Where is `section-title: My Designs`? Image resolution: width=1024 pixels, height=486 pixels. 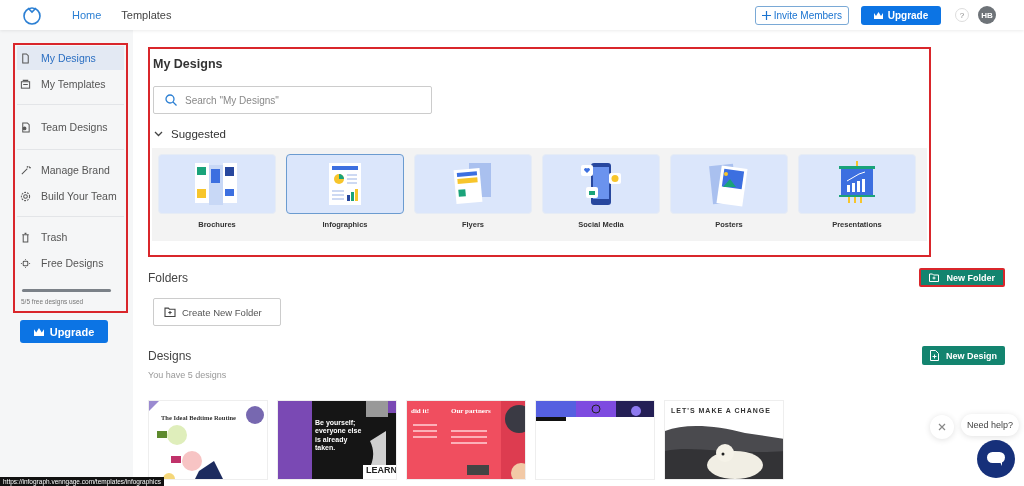 section-title: My Designs is located at coordinates (188, 64).